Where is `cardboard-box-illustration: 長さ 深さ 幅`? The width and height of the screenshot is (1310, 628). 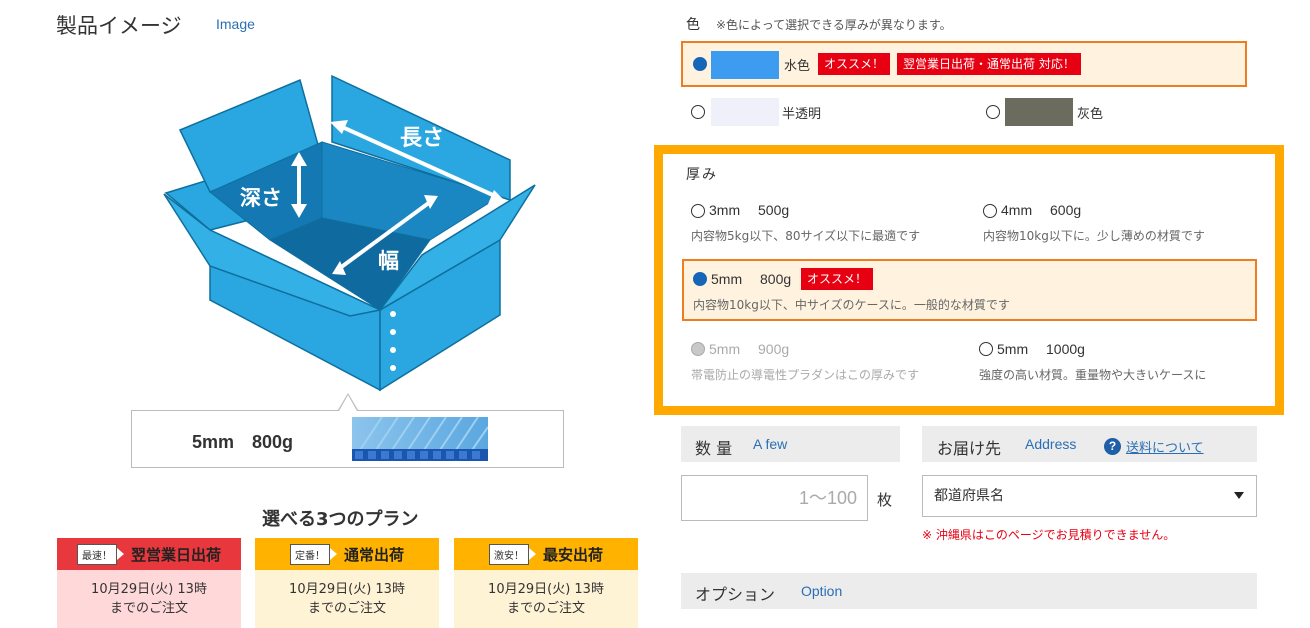 cardboard-box-illustration: 長さ 深さ 幅 is located at coordinates (349, 233).